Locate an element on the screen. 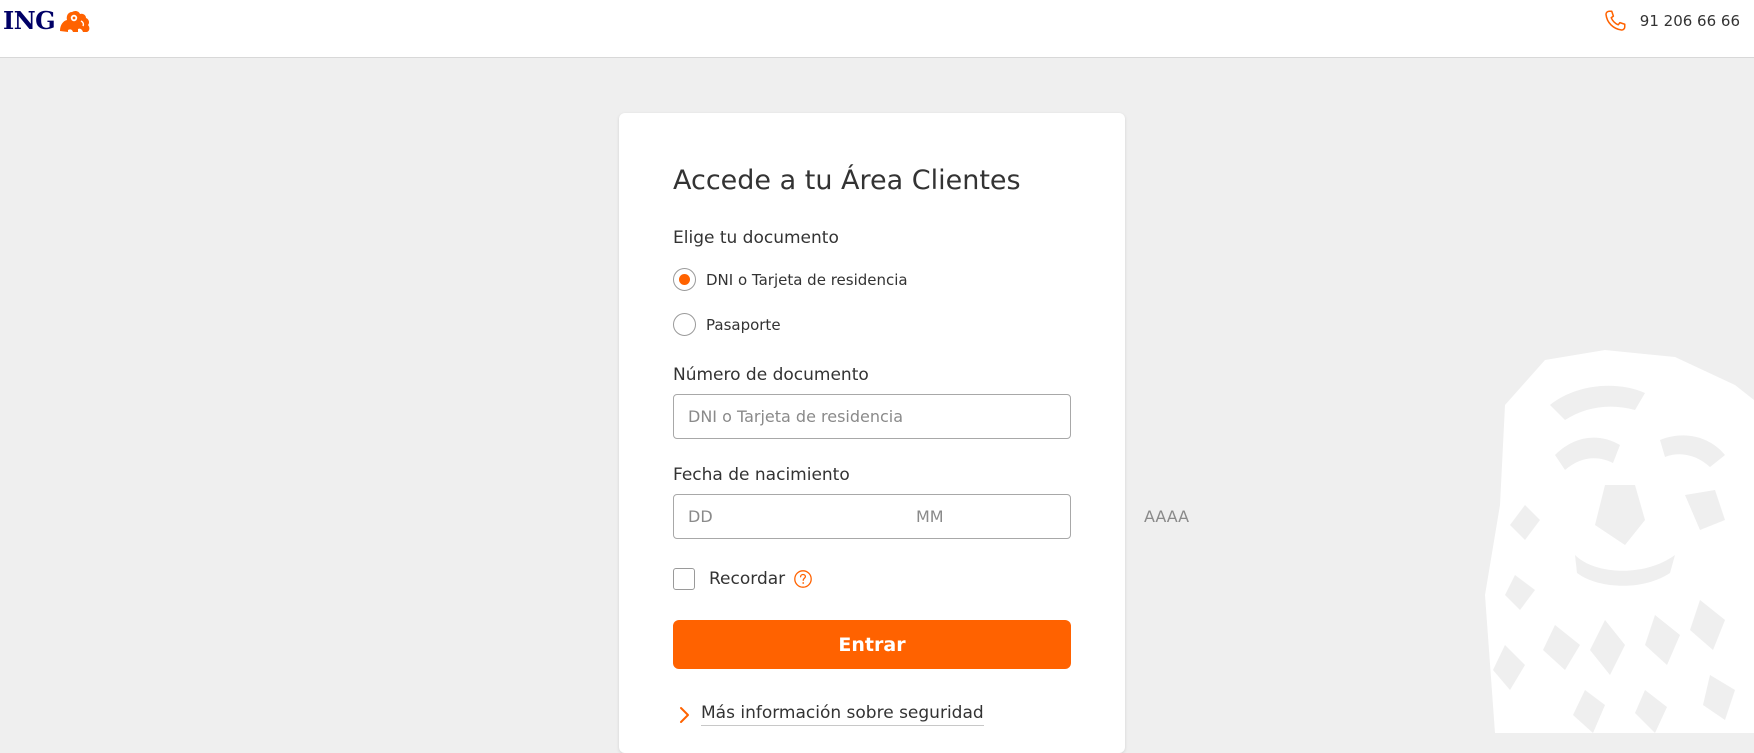 This screenshot has height=753, width=1754. chevron-right-icon is located at coordinates (684, 714).